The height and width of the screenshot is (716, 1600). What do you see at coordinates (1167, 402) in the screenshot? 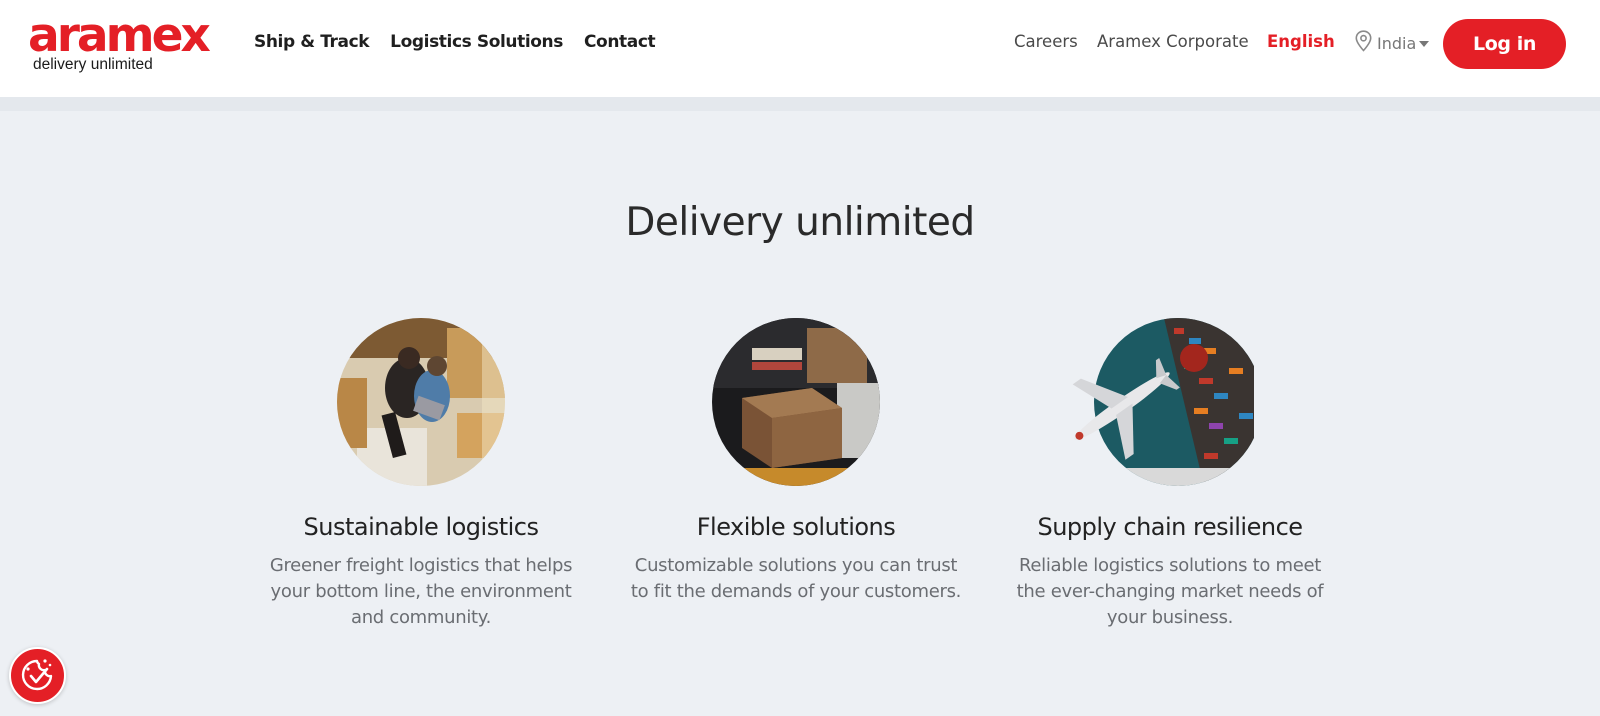
I see `plane-and-container-ship-photo` at bounding box center [1167, 402].